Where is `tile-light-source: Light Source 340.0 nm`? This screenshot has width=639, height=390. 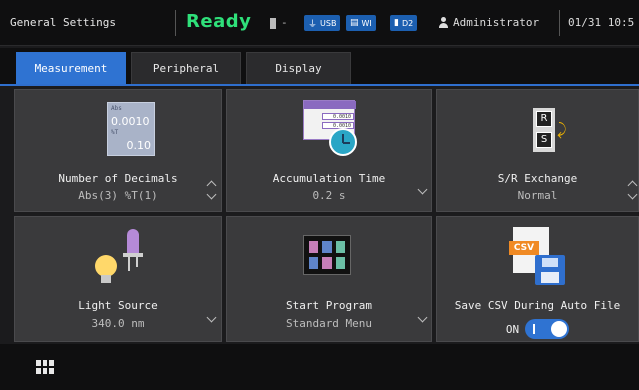
tile-light-source: Light Source 340.0 nm is located at coordinates (118, 279).